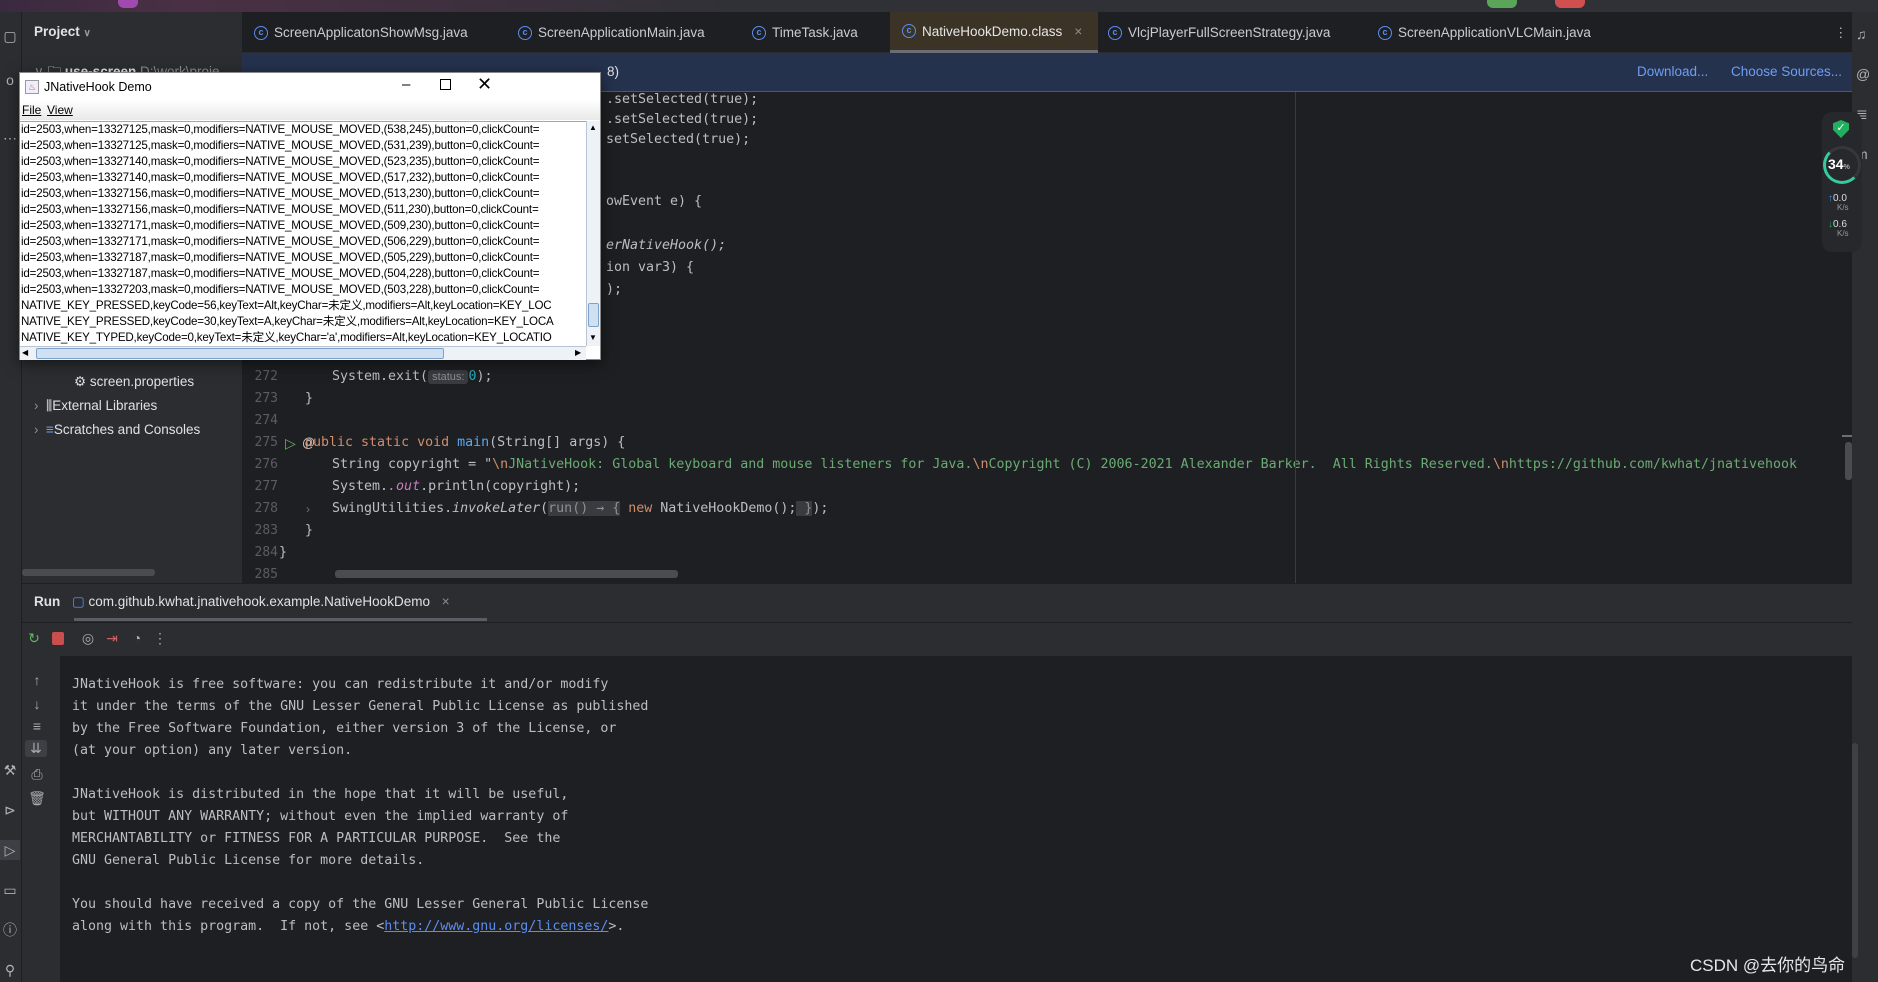 The height and width of the screenshot is (982, 1878). I want to click on right-margin-guide, so click(1295, 337).